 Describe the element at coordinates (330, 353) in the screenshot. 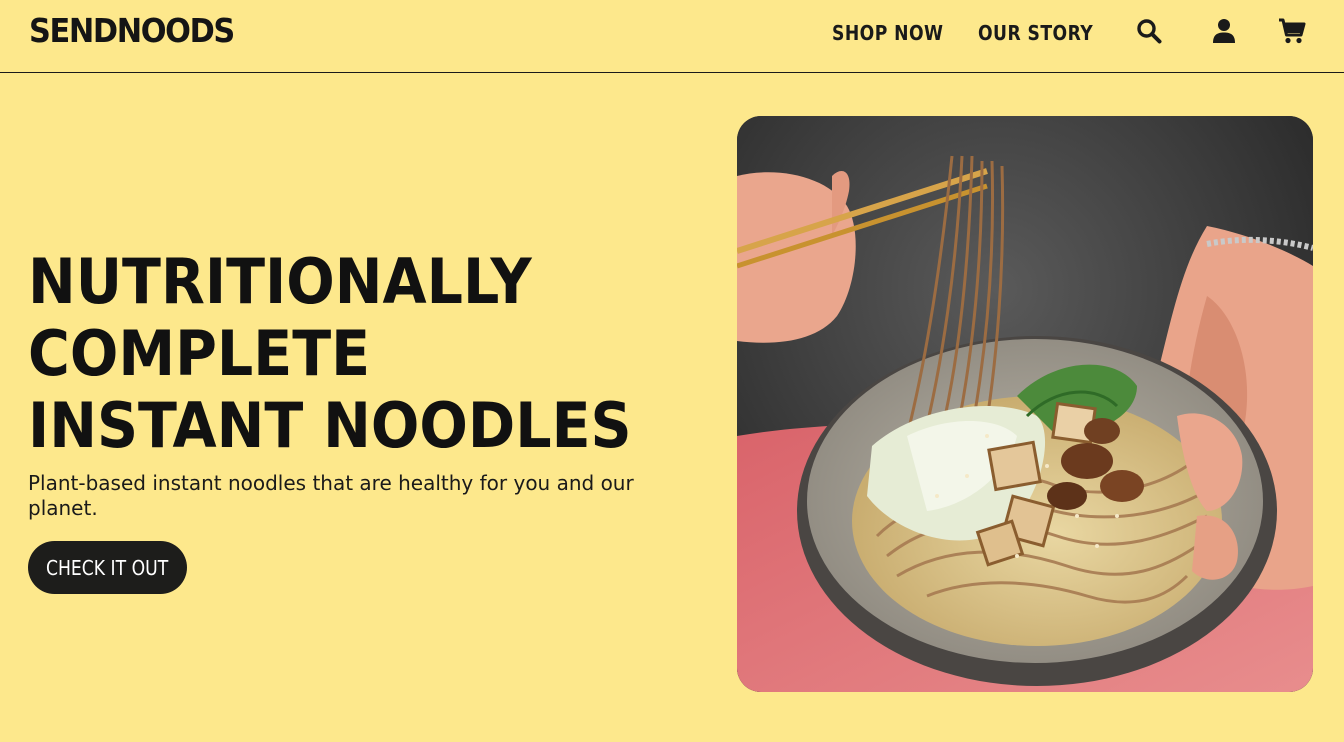

I see `hero-title: NUTRITIONALLY COMPLETE INSTANT NOODLES` at that location.